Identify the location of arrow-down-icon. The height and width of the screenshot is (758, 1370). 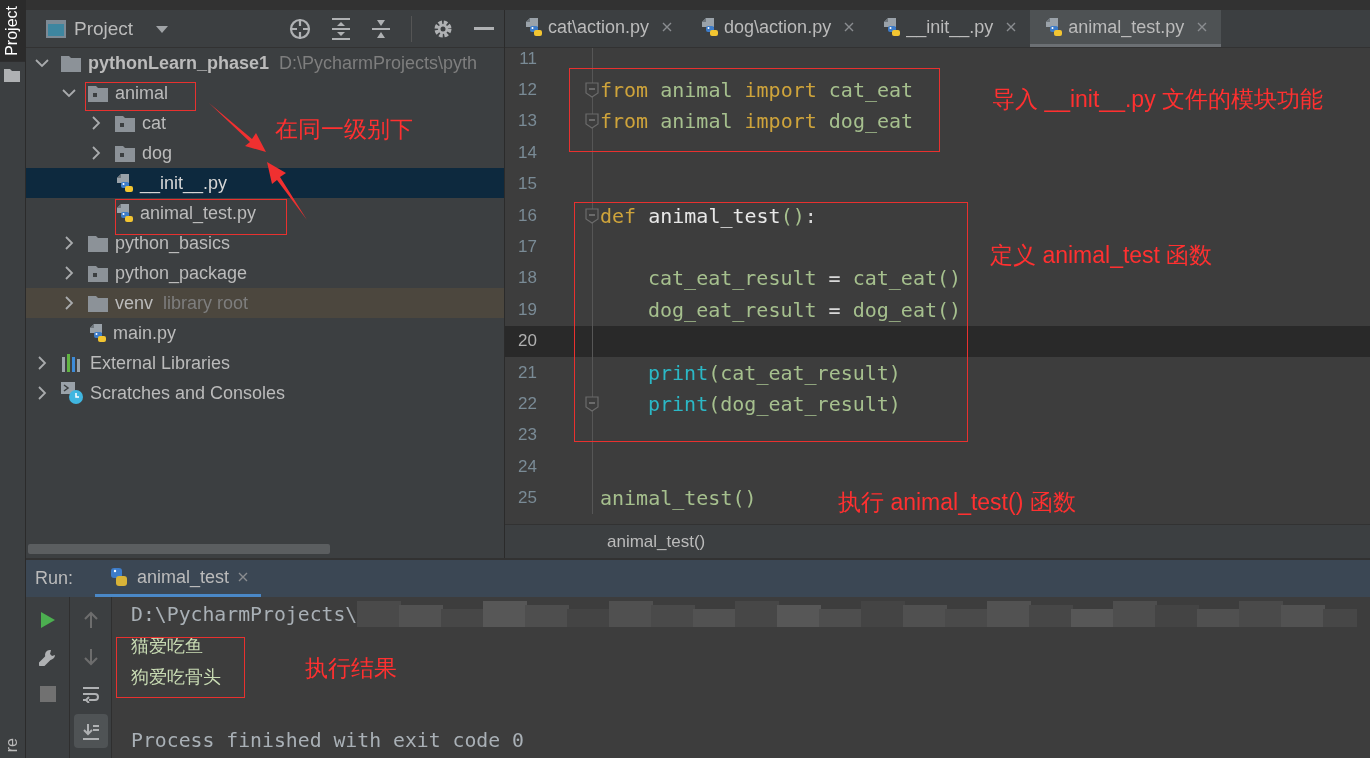
(90, 657).